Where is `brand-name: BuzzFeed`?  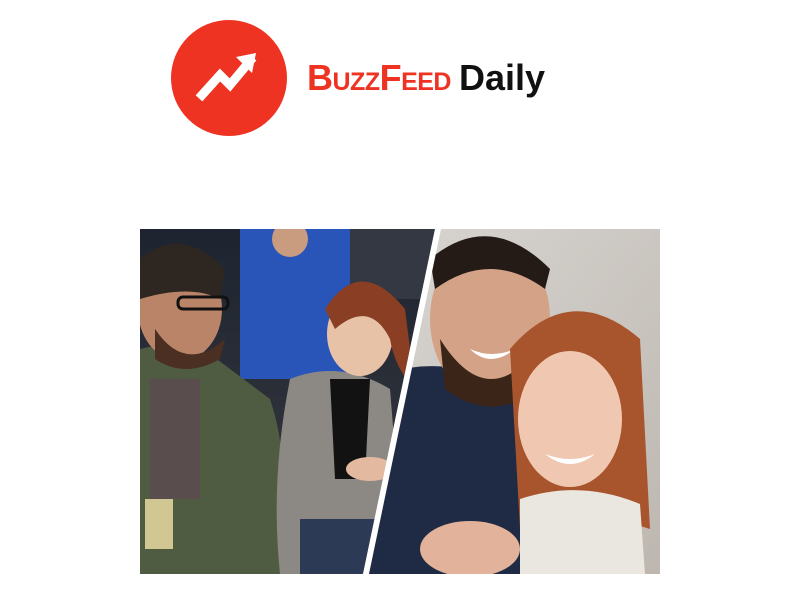
brand-name: BuzzFeed is located at coordinates (379, 77).